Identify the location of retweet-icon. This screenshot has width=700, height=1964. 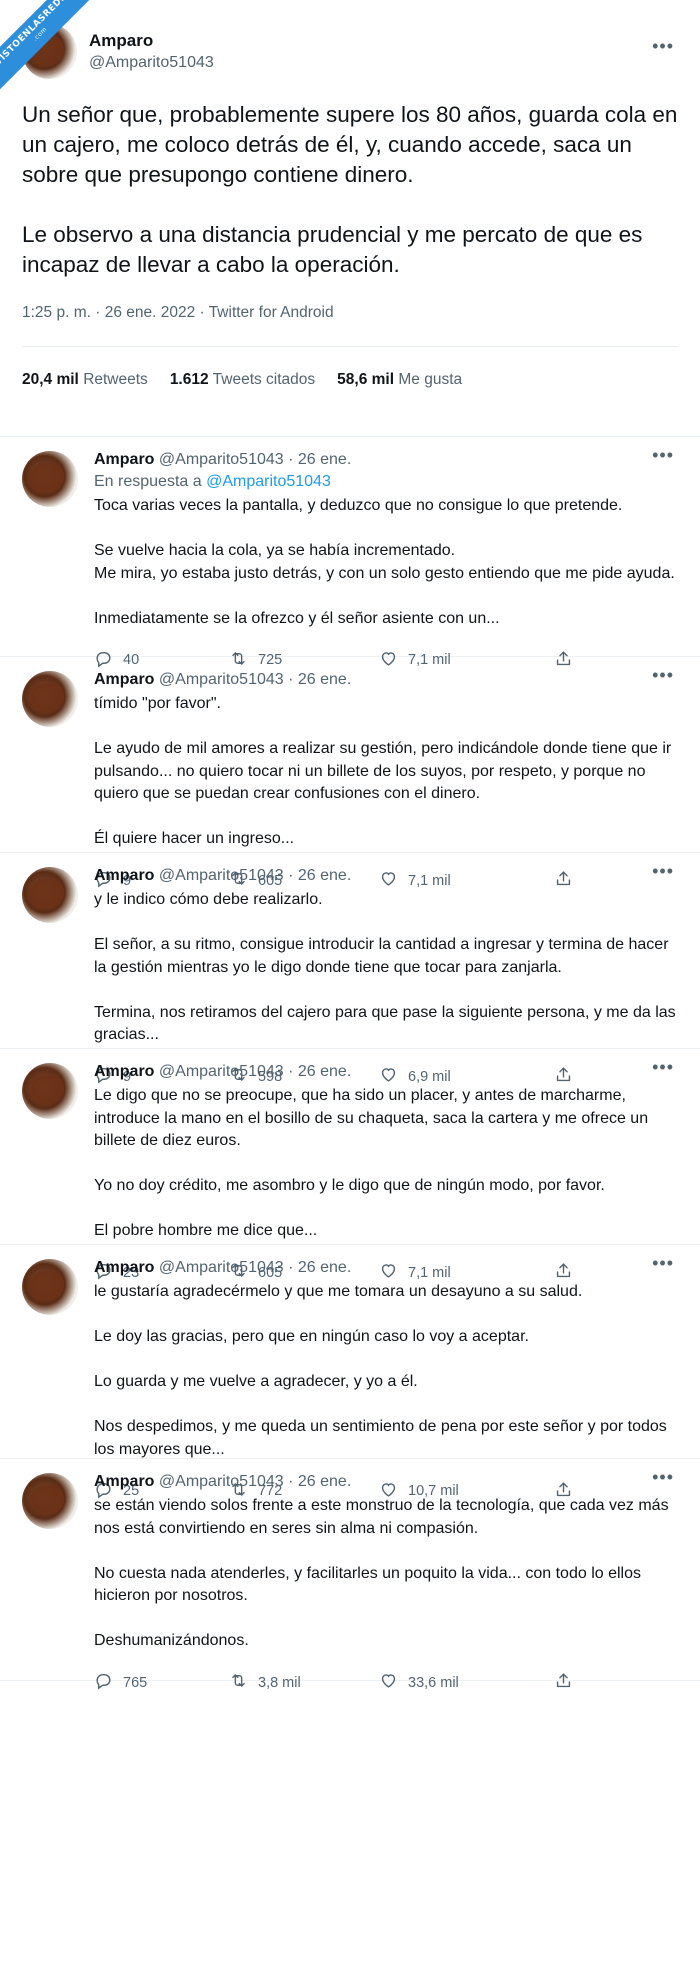
(238, 1682).